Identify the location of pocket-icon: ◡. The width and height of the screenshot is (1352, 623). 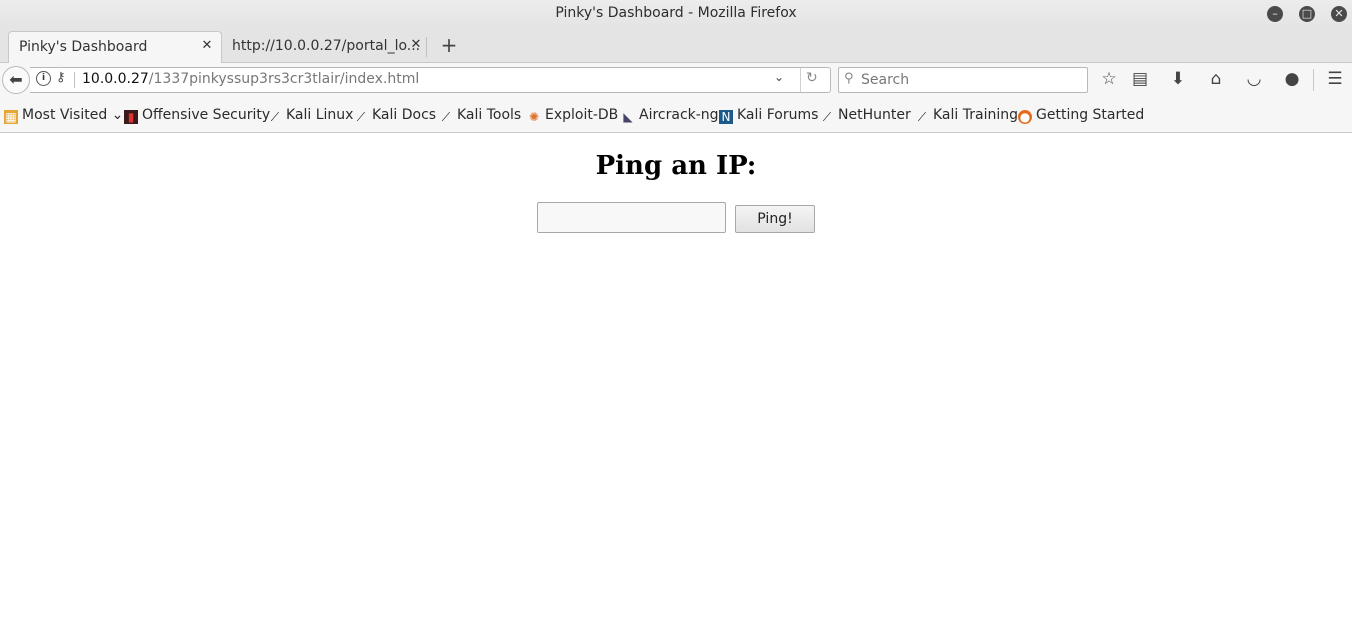
(1254, 79).